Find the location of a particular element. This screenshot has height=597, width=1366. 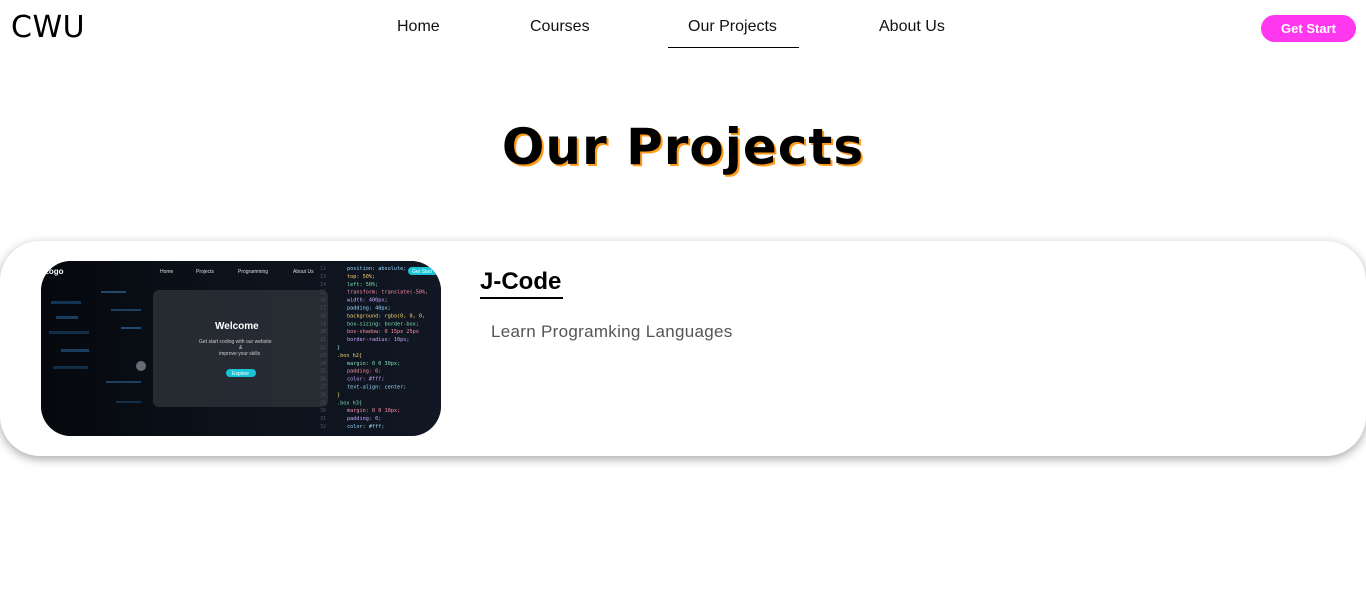

thumb-logo: Logo is located at coordinates (54, 271).